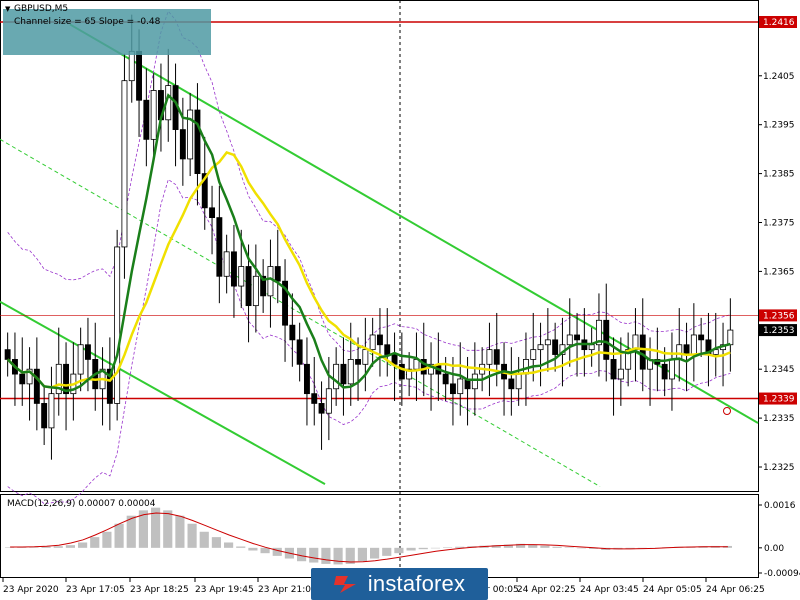  I want to click on y-tick-label: 1.2345, so click(779, 370).